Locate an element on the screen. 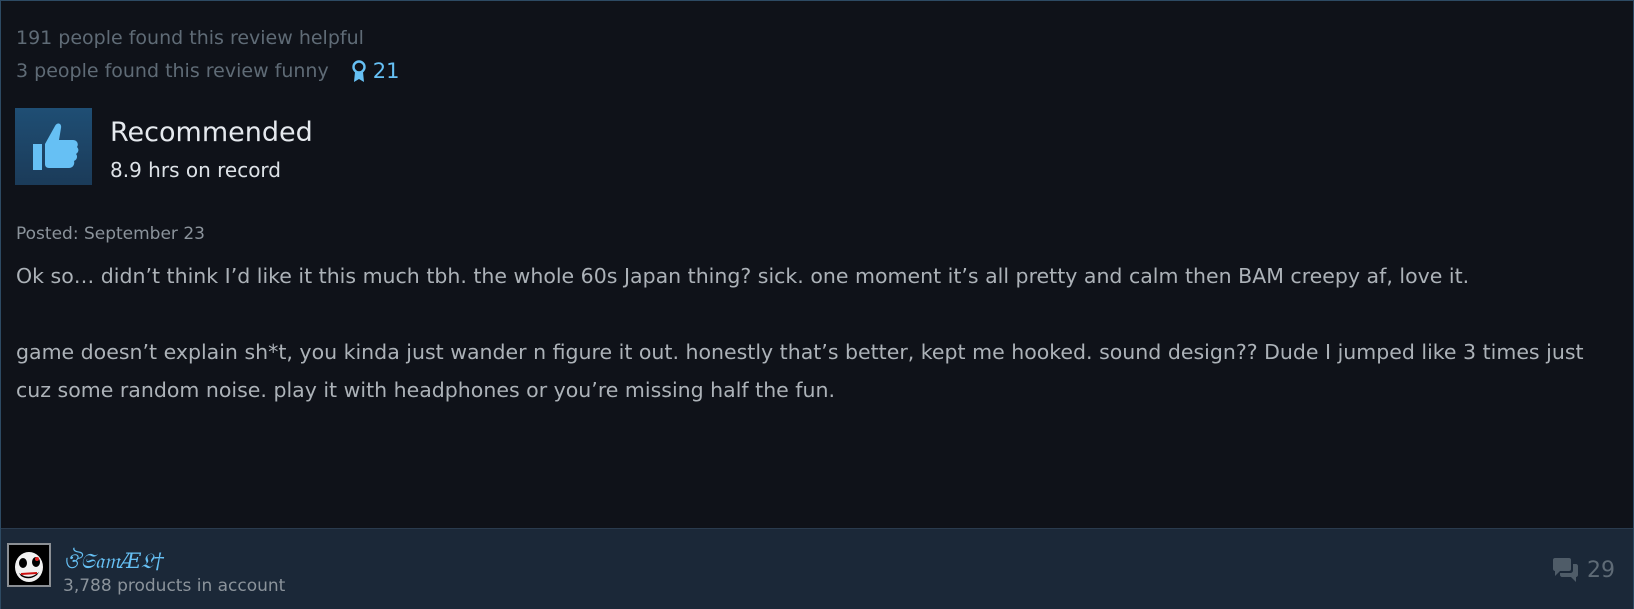  funny-row: 3 people found this review funny 21 is located at coordinates (207, 71).